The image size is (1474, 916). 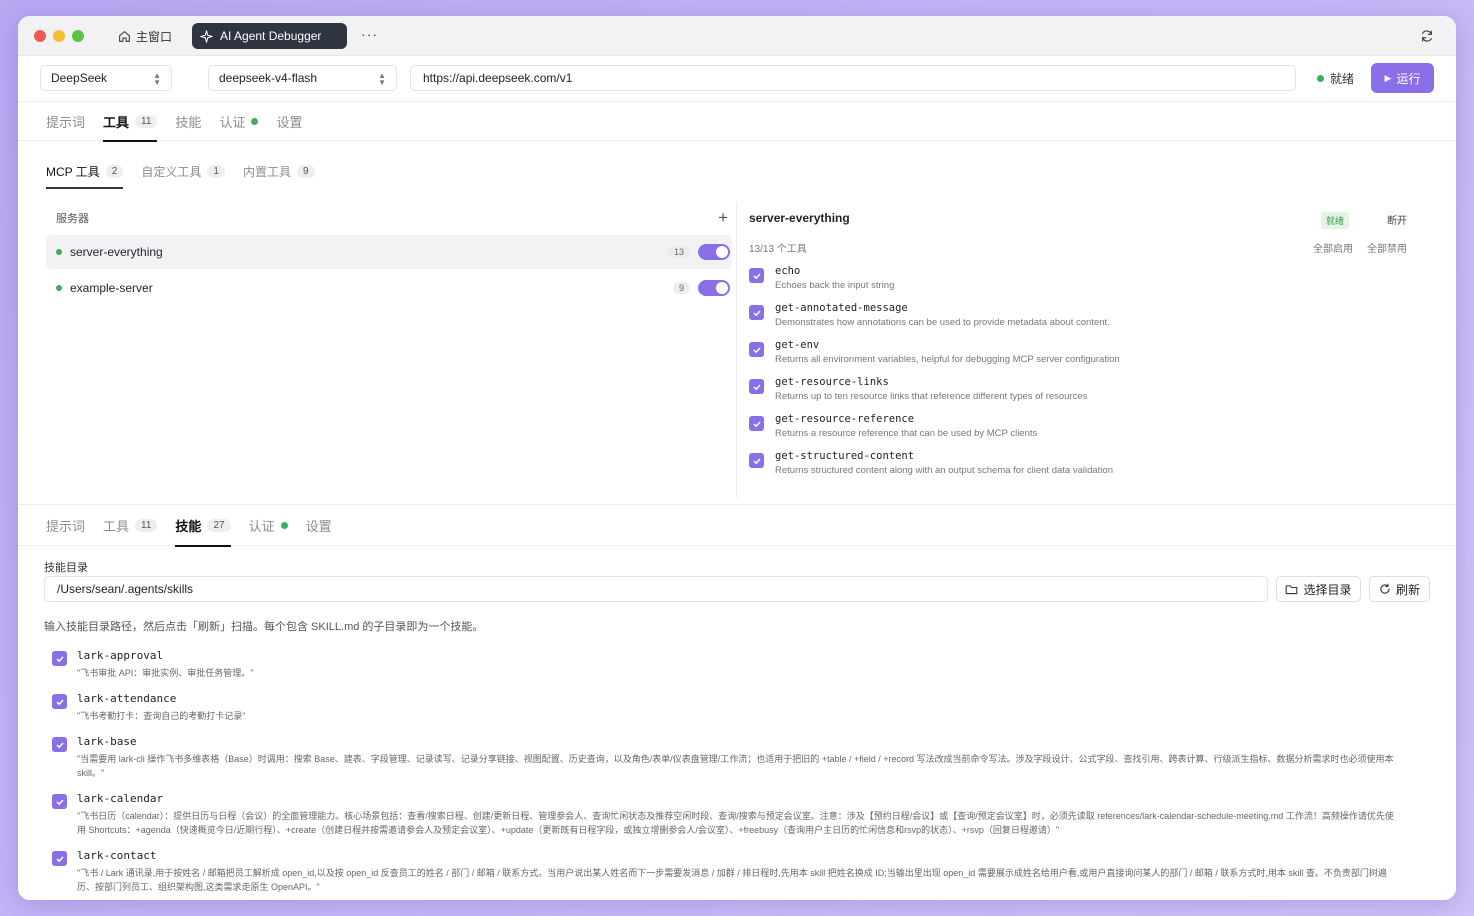 What do you see at coordinates (59, 36) in the screenshot?
I see `minimize-window-button` at bounding box center [59, 36].